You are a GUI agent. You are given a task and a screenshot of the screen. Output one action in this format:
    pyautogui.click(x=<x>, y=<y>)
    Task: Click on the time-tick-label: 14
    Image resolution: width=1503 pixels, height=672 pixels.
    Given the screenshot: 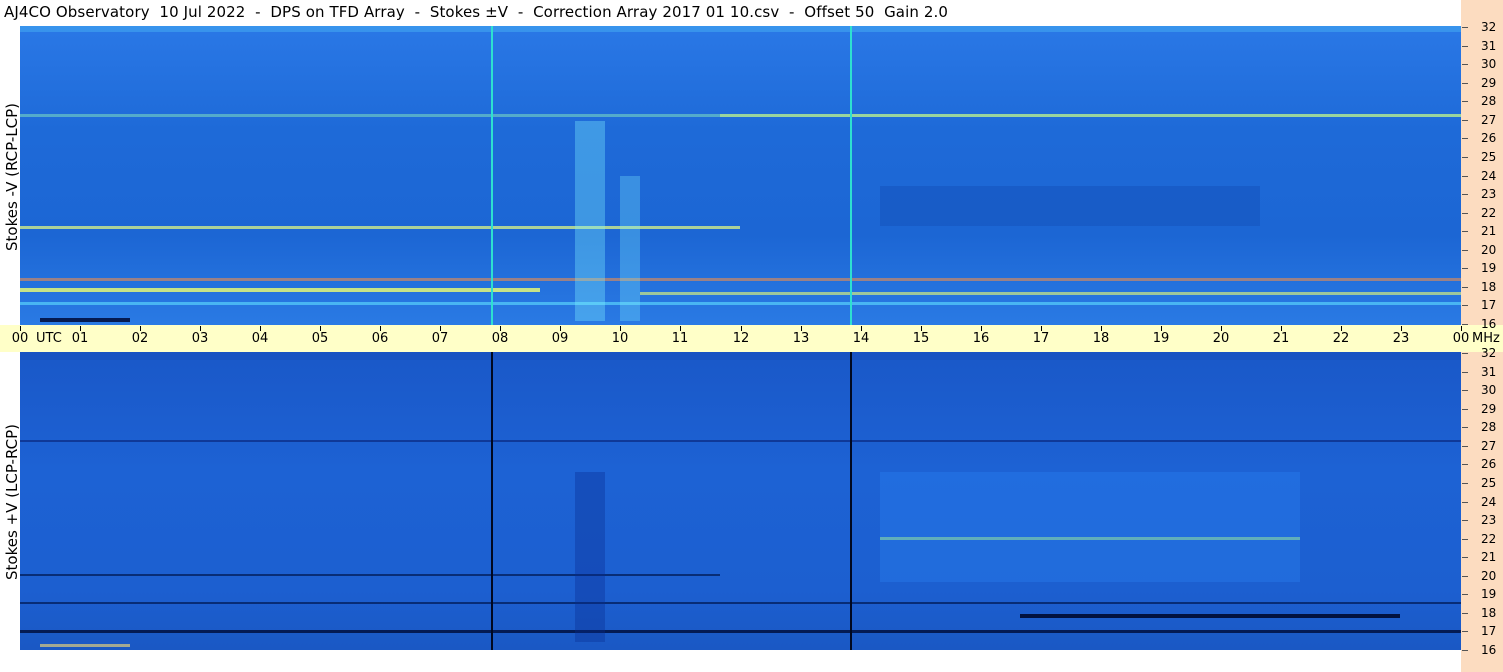 What is the action you would take?
    pyautogui.click(x=861, y=338)
    